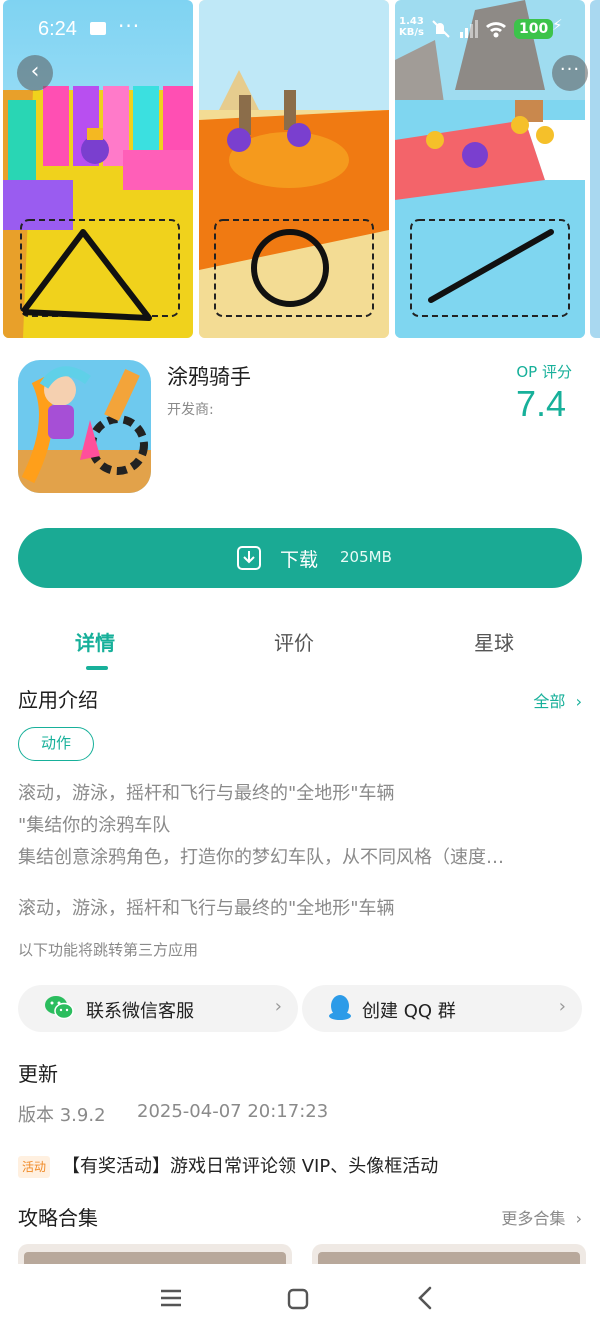 This screenshot has width=600, height=1333. I want to click on app-icon, so click(84, 426).